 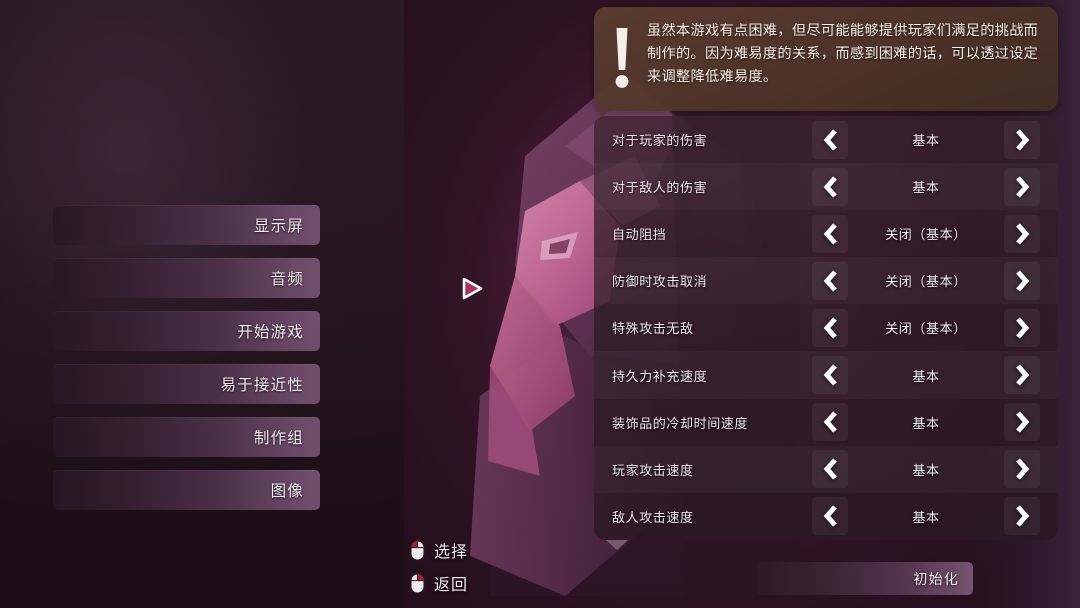 I want to click on sidebar-menu: 显示屏 音频 开始游戏 易于接近性 制作组 图像, so click(x=186, y=364).